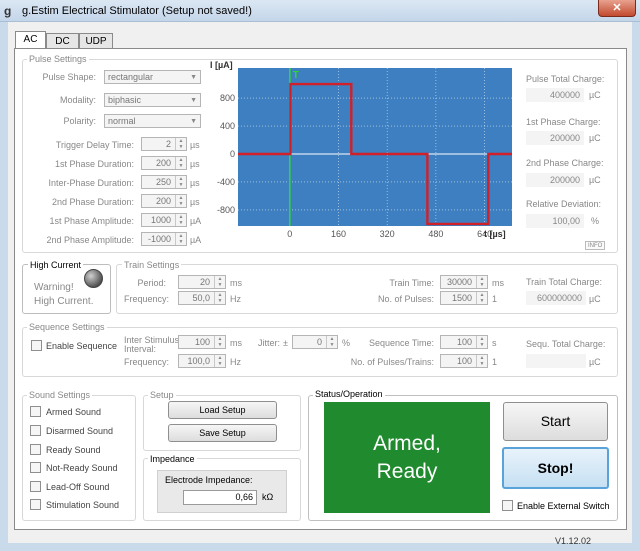 This screenshot has width=640, height=551. What do you see at coordinates (595, 221) in the screenshot?
I see `relative-deviation-unit: %` at bounding box center [595, 221].